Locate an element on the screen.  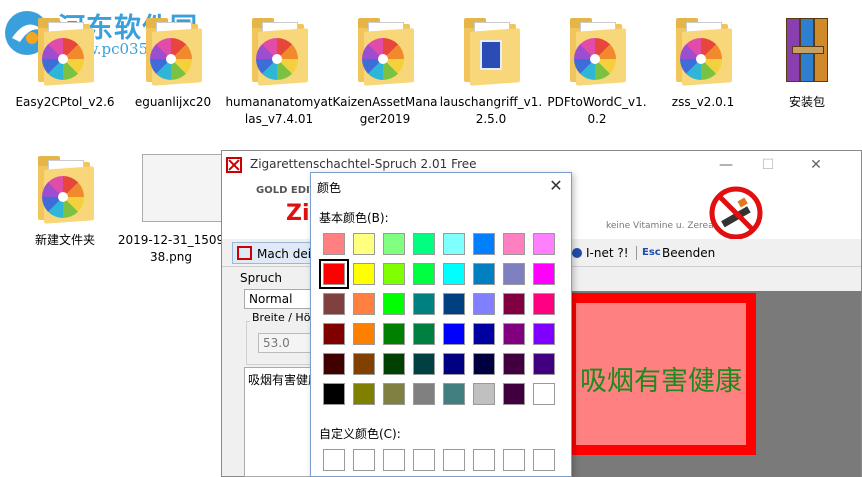
beenden-button-label: Beenden is located at coordinates (689, 253).